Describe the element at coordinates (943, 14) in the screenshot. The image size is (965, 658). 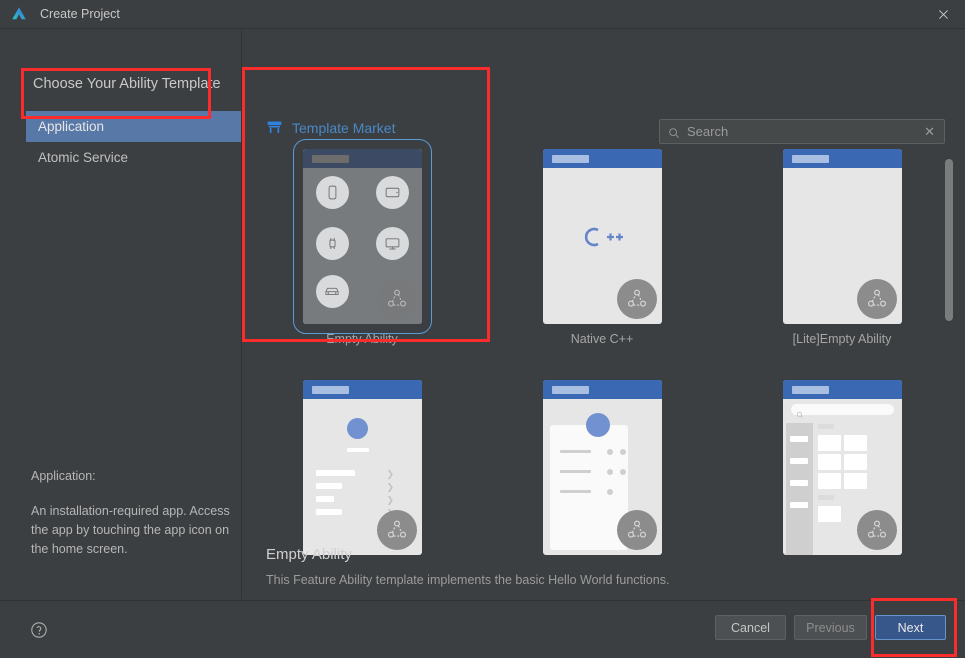
I see `close-icon` at that location.